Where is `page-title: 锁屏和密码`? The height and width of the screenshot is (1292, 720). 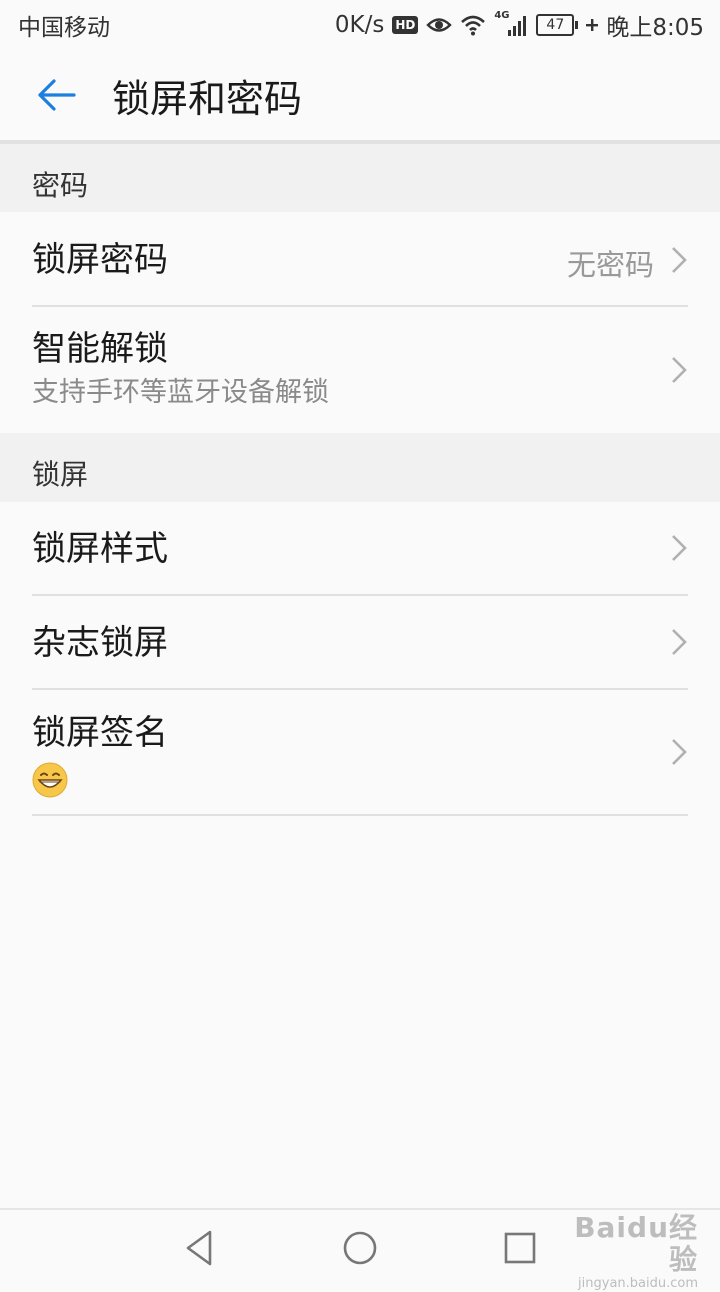 page-title: 锁屏和密码 is located at coordinates (207, 98).